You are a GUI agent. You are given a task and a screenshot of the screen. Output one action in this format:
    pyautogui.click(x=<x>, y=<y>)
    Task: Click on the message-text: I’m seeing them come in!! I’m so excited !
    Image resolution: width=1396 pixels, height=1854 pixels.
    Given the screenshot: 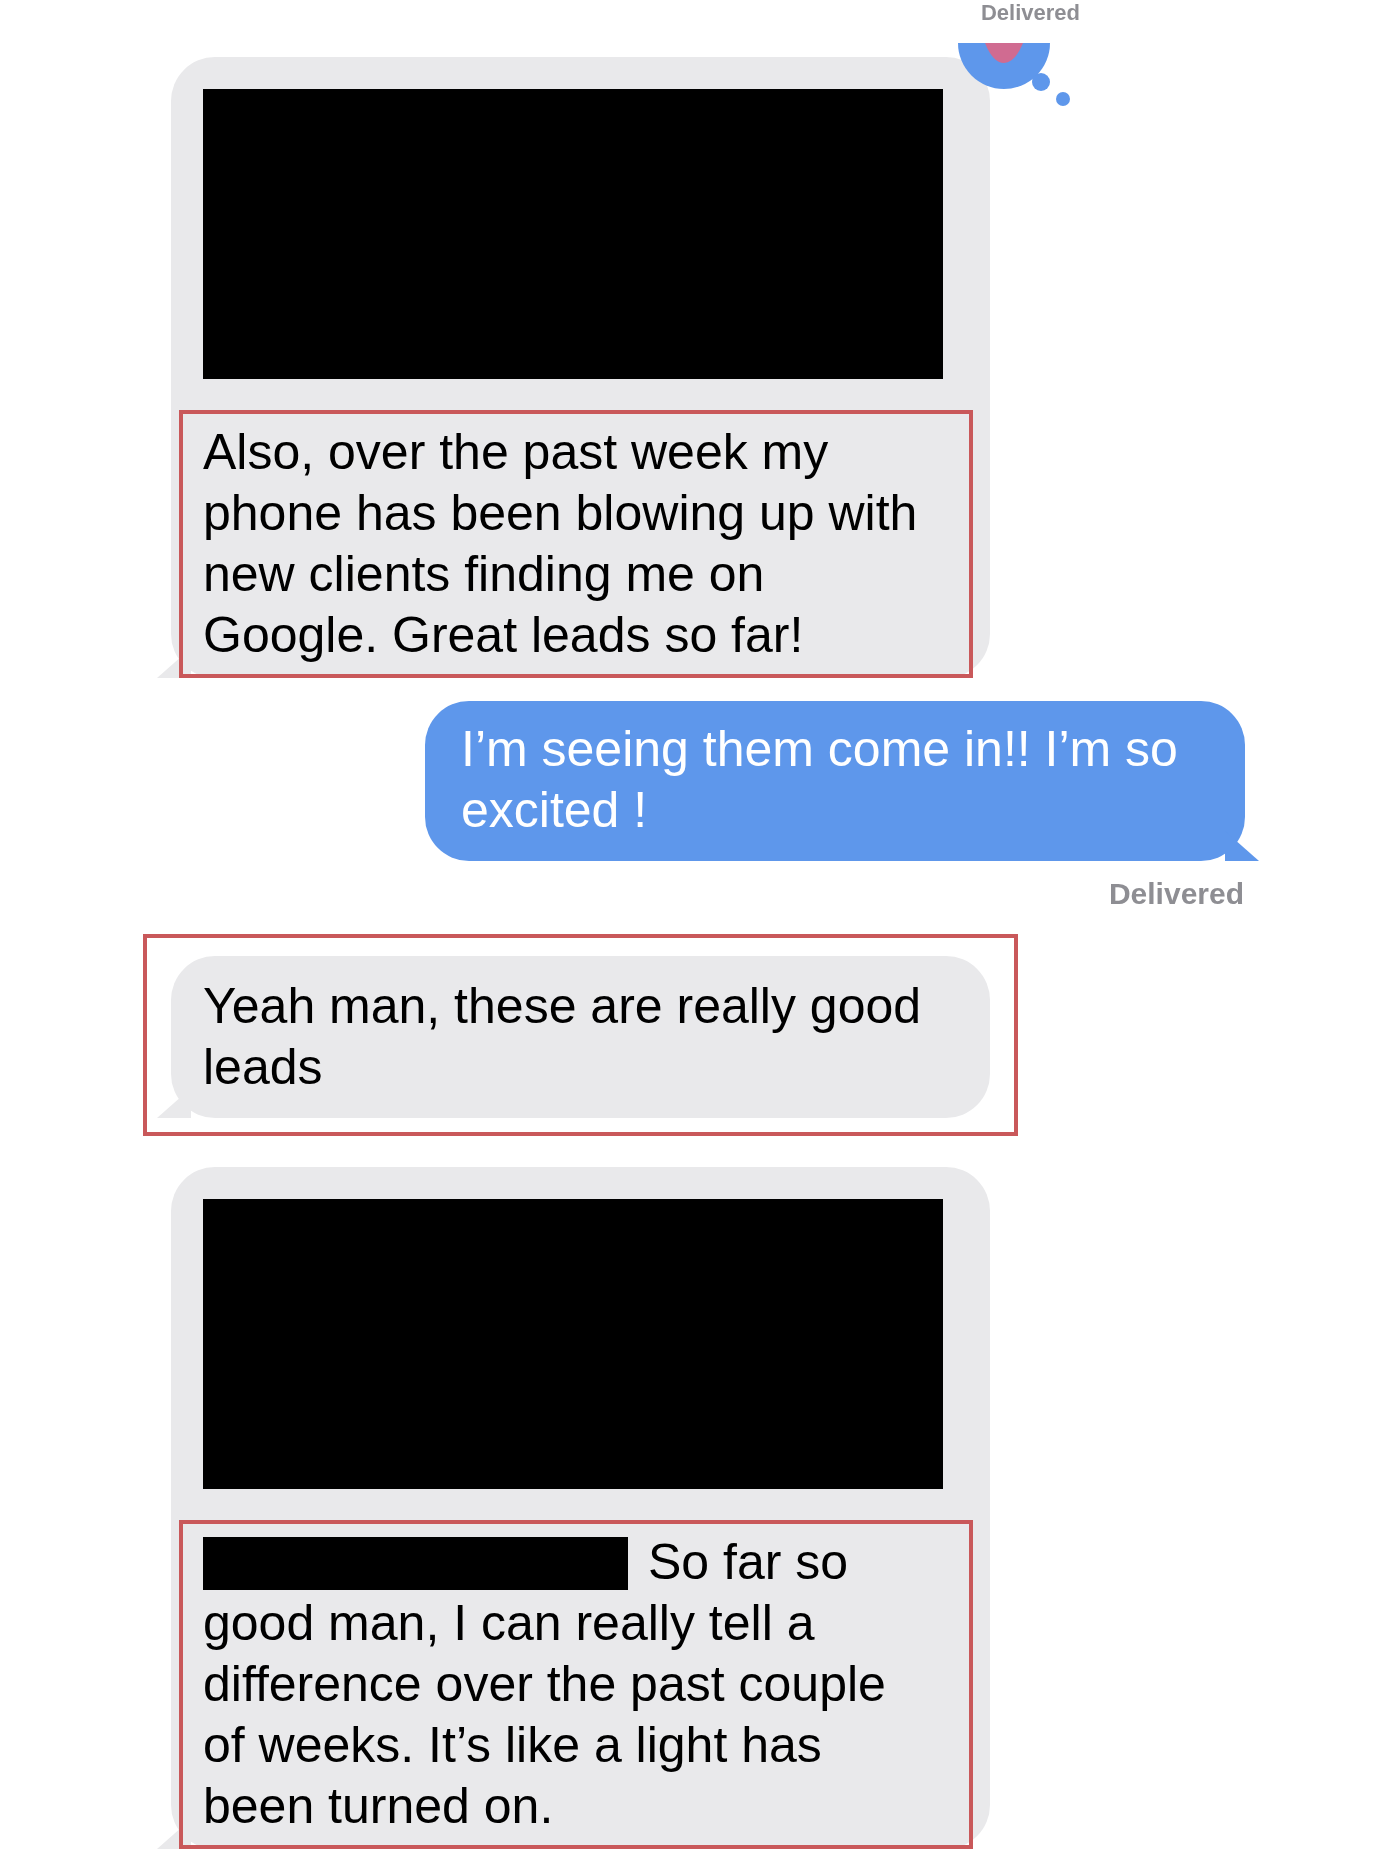 What is the action you would take?
    pyautogui.click(x=820, y=780)
    